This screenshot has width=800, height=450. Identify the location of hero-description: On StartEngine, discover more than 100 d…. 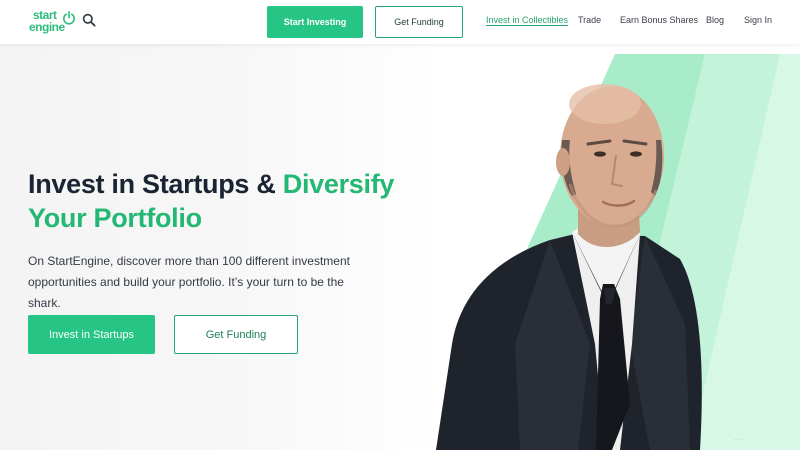
(189, 282).